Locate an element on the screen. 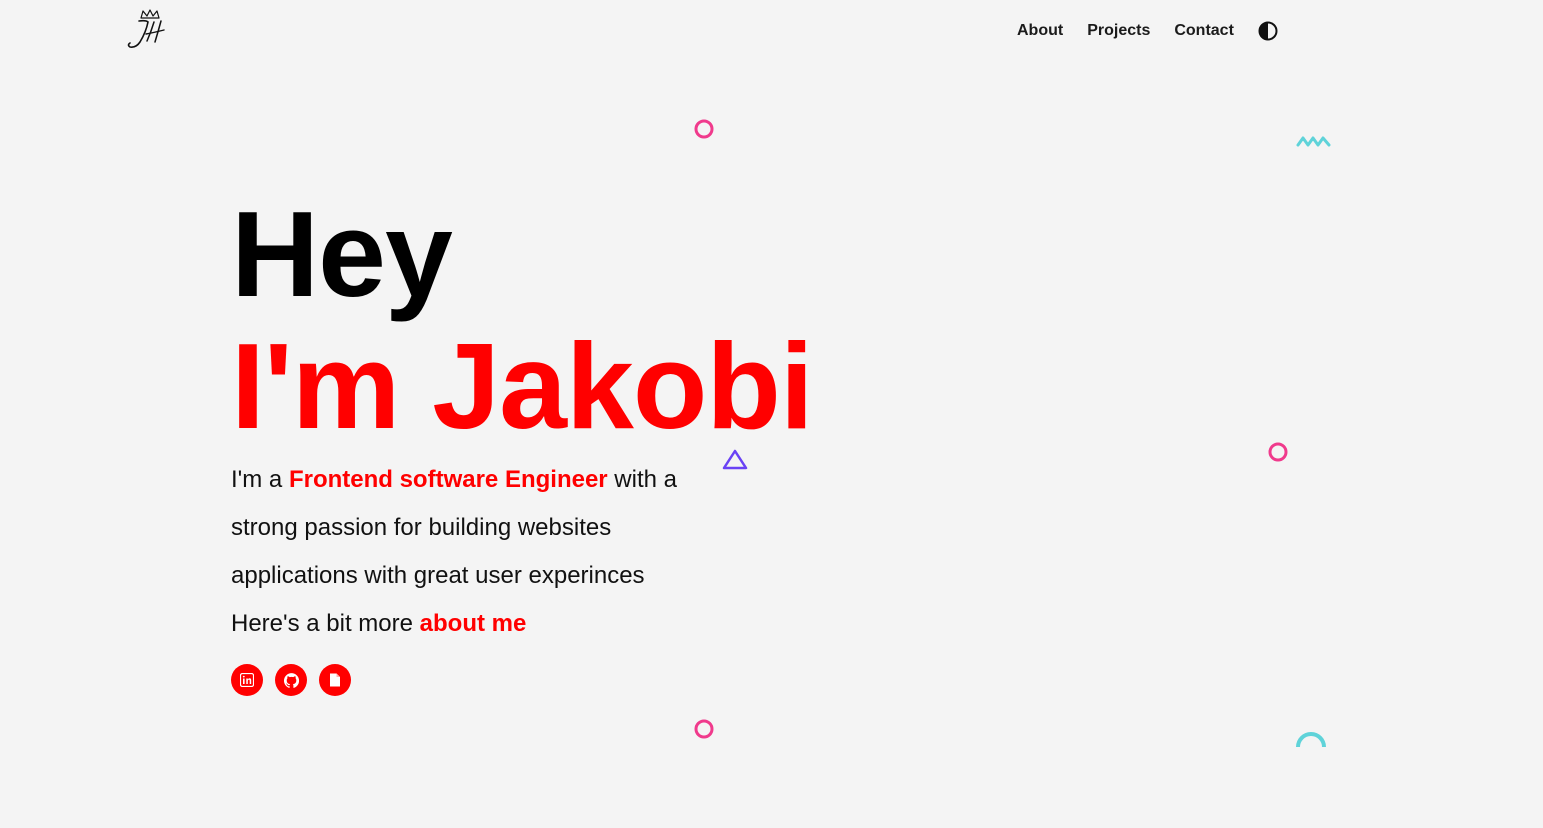  hero-name: I'm Jakobi is located at coordinates (522, 386).